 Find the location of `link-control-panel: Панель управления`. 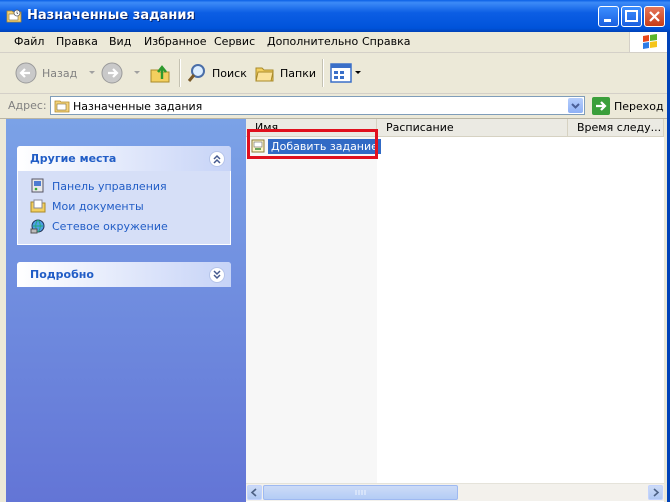

link-control-panel: Панель управления is located at coordinates (130, 186).